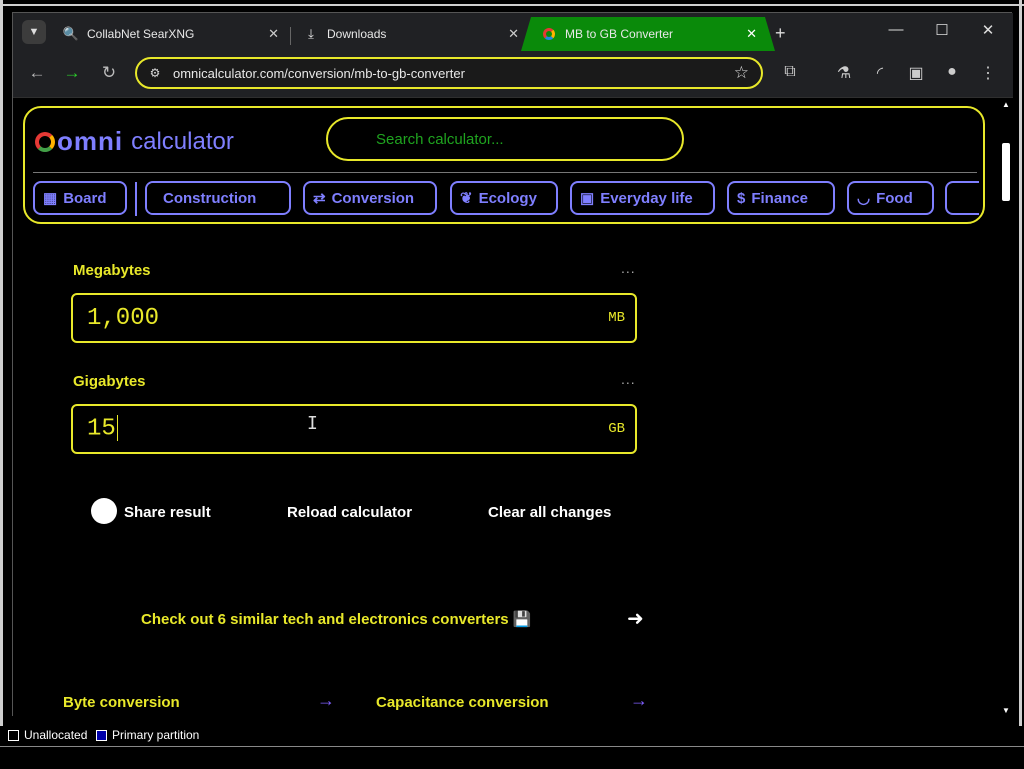 The height and width of the screenshot is (769, 1024). Describe the element at coordinates (957, 198) in the screenshot. I see `scroll-fade-right` at that location.